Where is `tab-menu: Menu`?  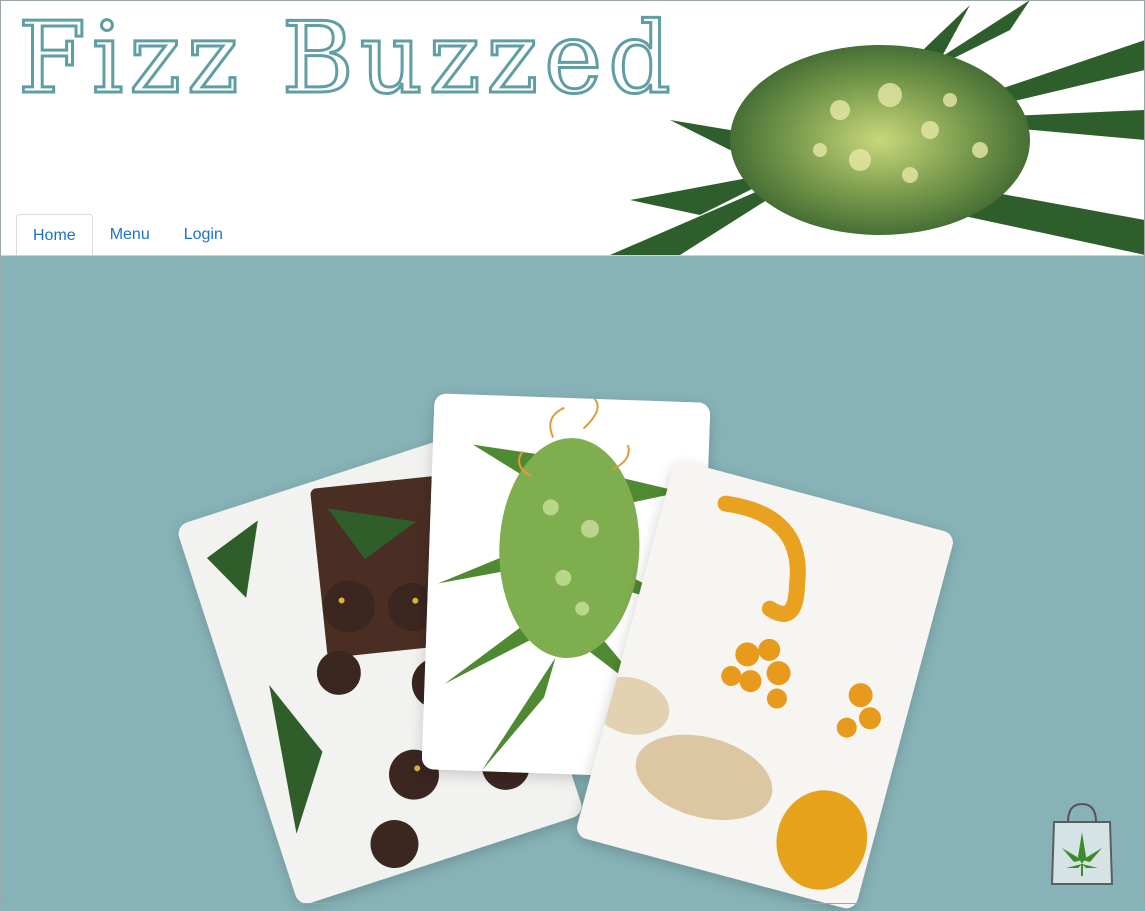 tab-menu: Menu is located at coordinates (130, 234).